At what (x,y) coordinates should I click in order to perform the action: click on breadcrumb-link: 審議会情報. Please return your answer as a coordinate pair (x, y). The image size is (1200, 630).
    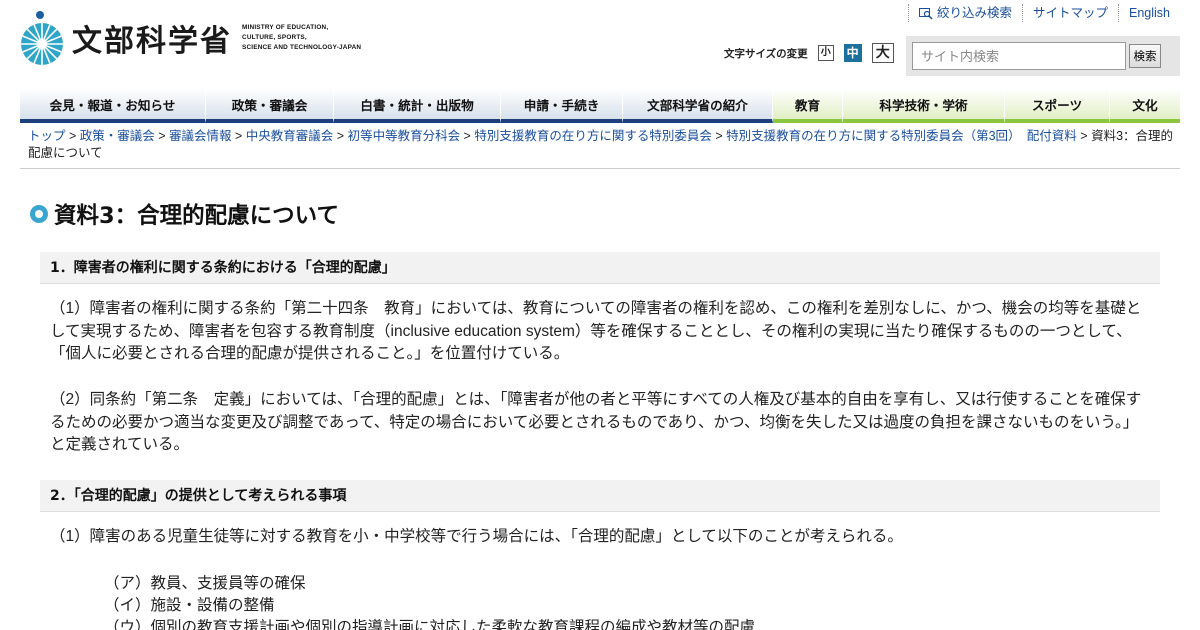
    Looking at the image, I should click on (200, 136).